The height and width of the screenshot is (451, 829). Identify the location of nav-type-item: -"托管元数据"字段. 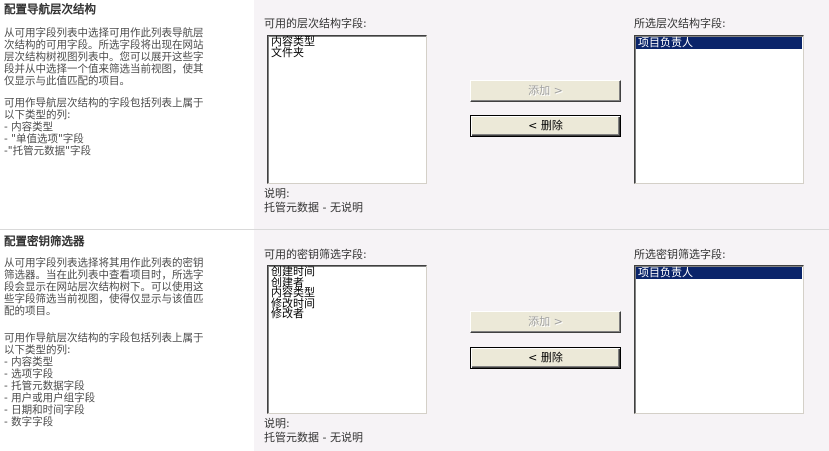
(47, 151).